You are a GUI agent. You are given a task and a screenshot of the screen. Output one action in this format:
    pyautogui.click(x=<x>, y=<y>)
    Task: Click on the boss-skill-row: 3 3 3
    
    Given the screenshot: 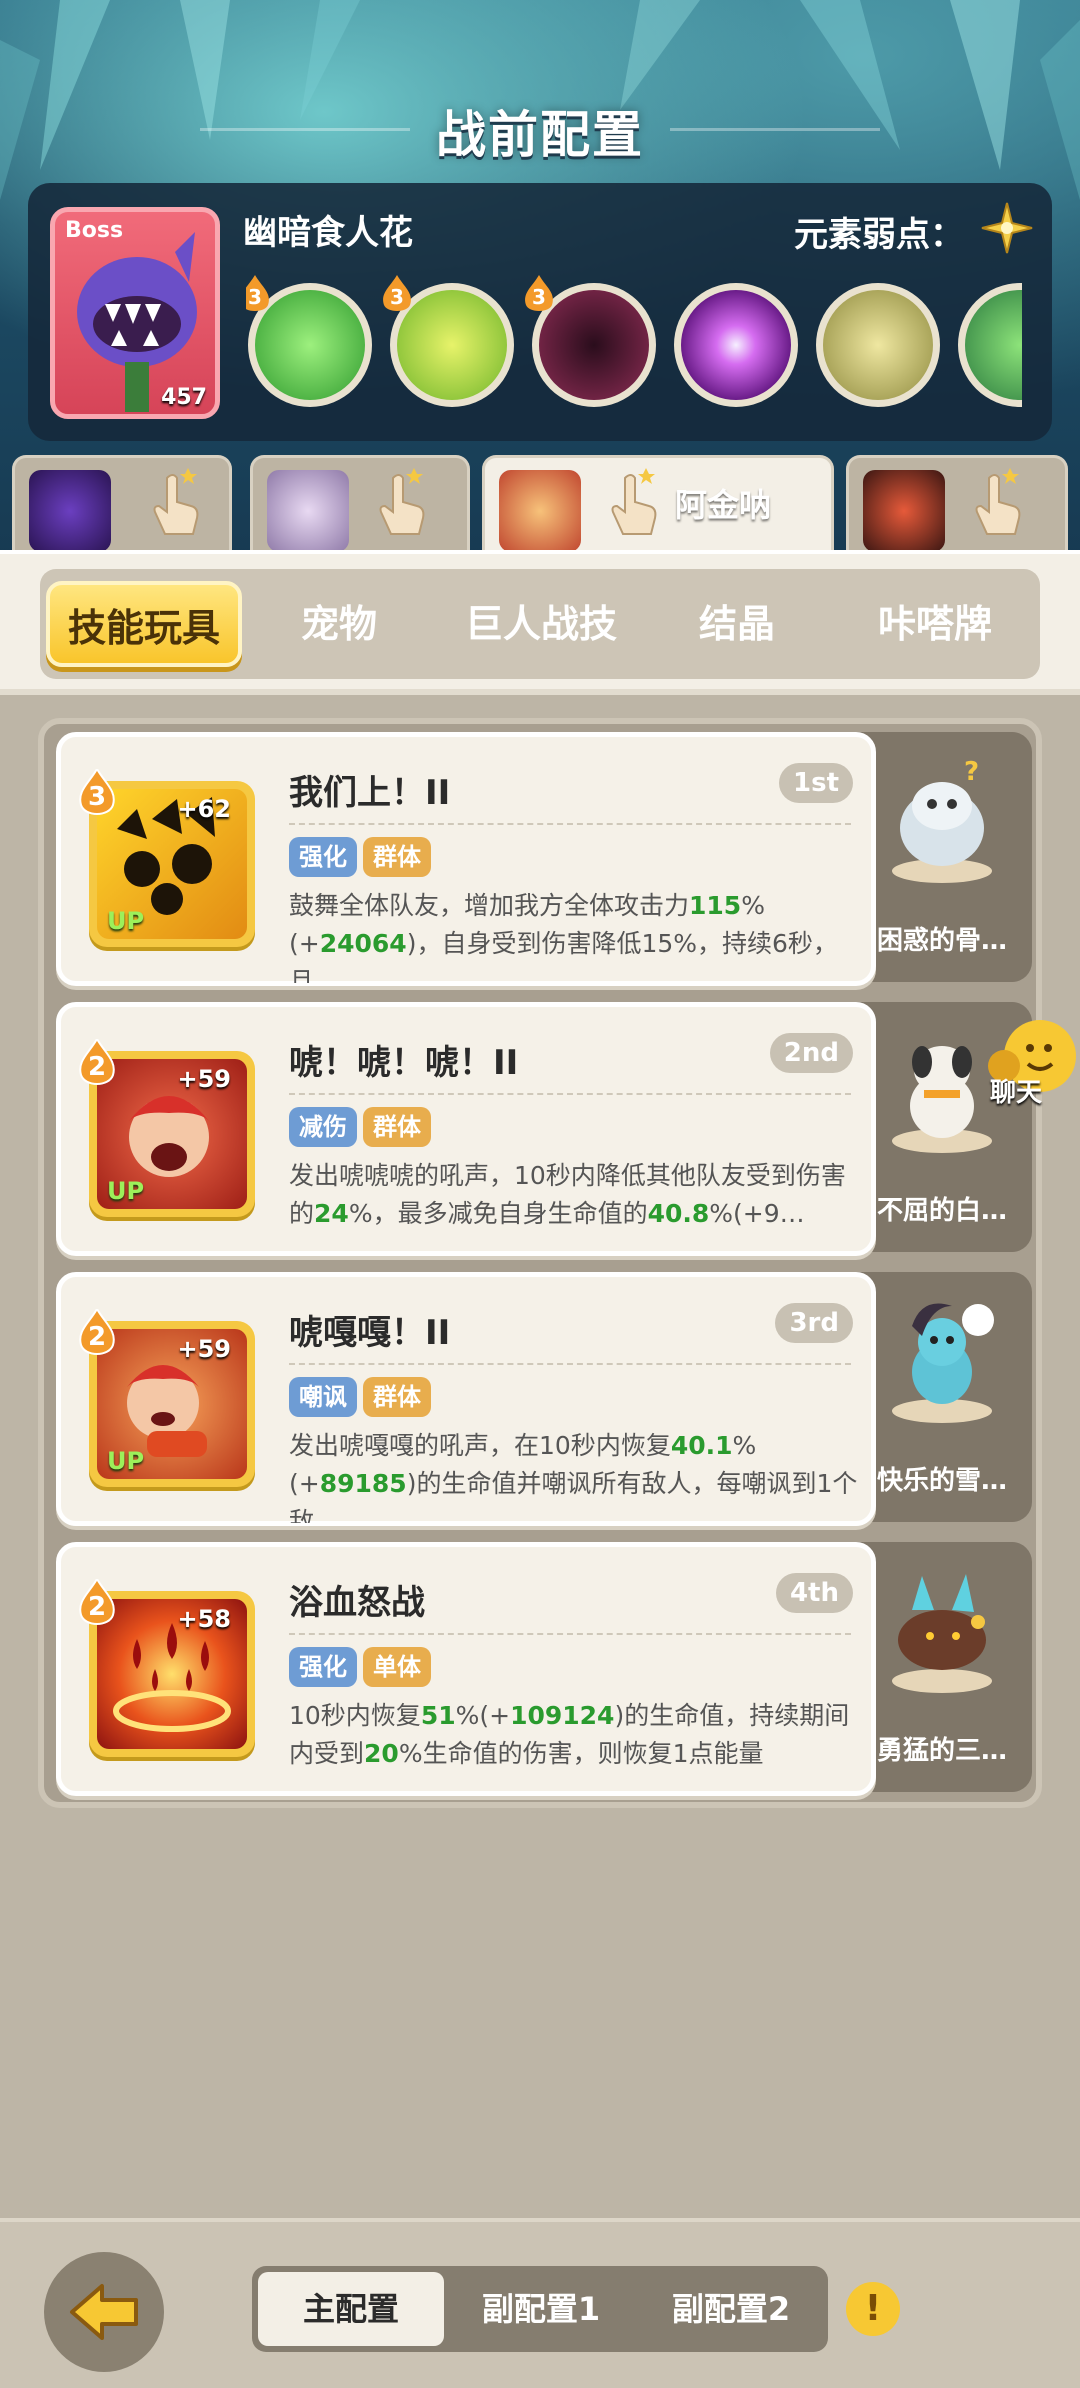 What is the action you would take?
    pyautogui.click(x=634, y=345)
    